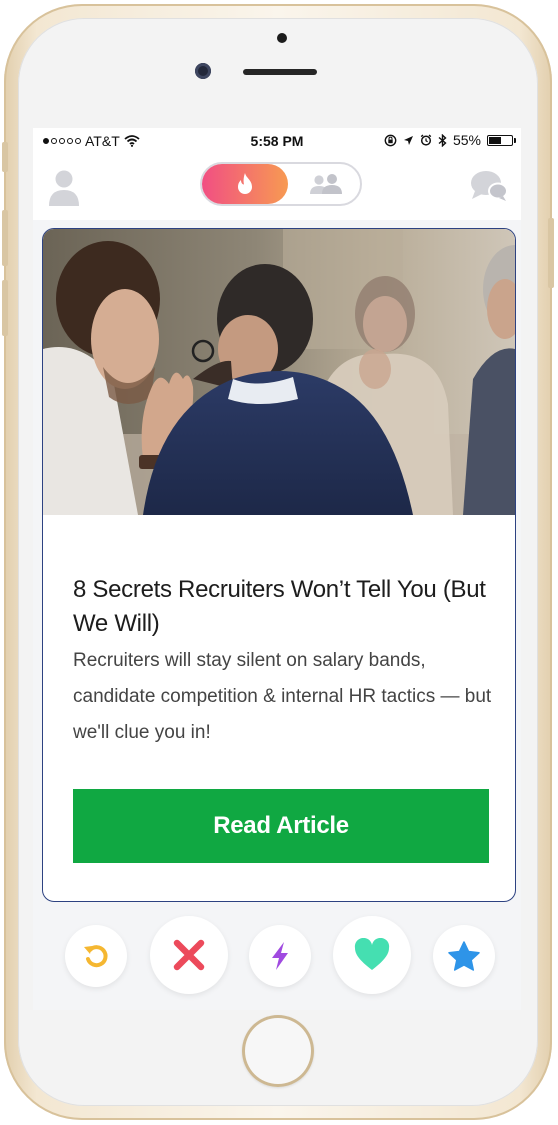 This screenshot has height=1125, width=558. What do you see at coordinates (5, 308) in the screenshot?
I see `volume-down-button` at bounding box center [5, 308].